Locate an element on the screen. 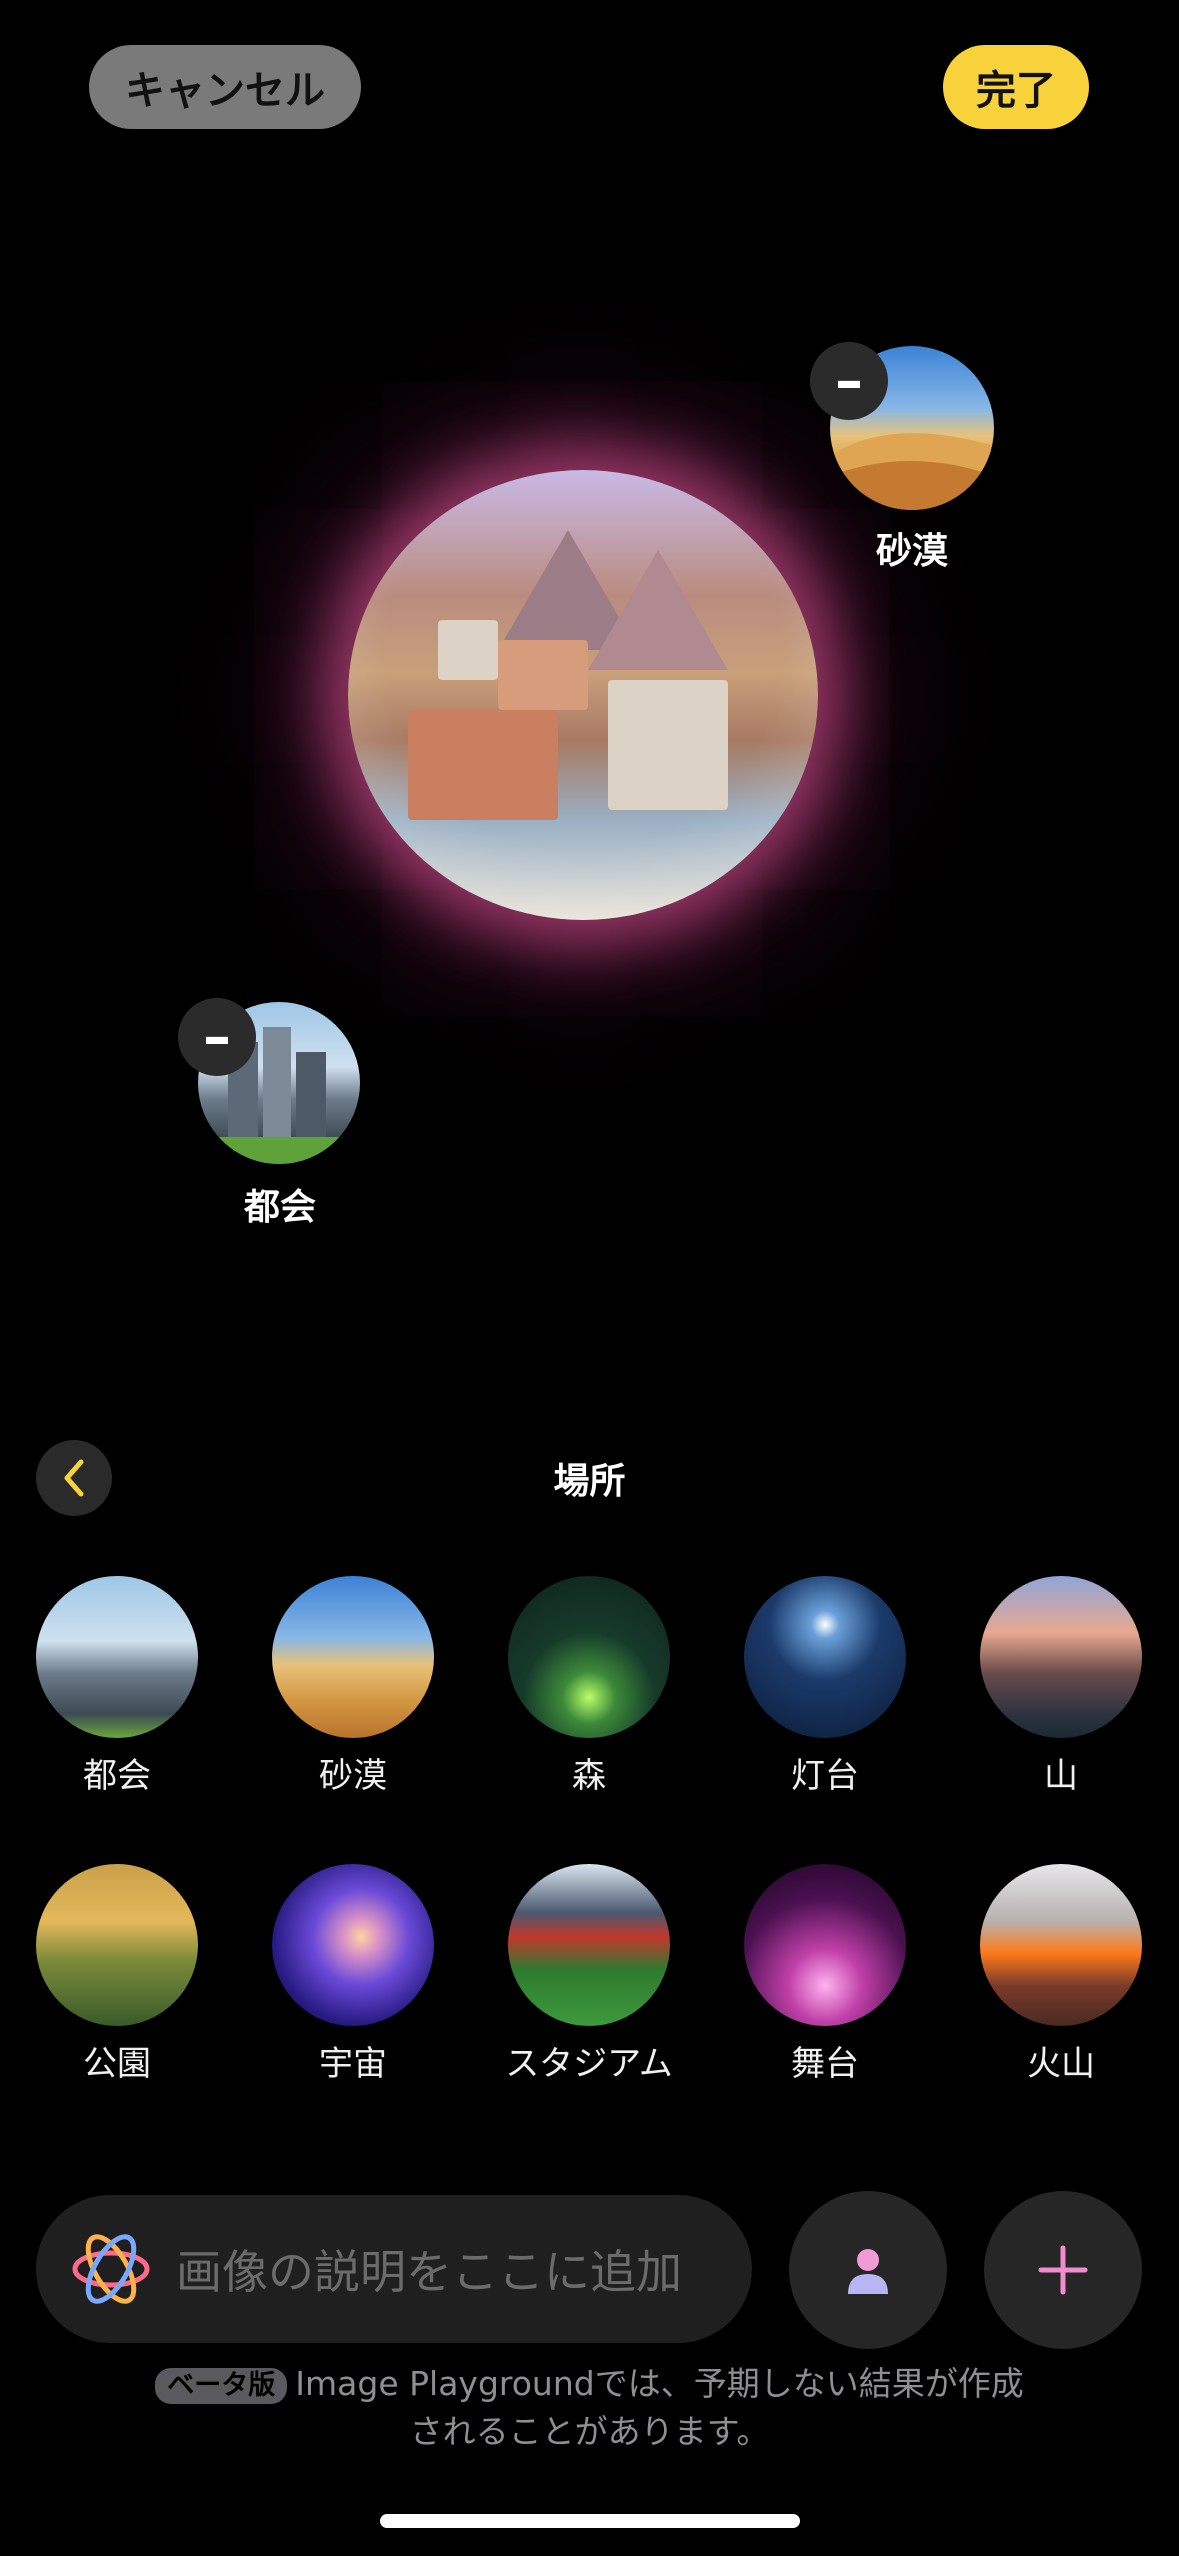 The image size is (1179, 2556). prompt-placeholder: 画像の説明をここに追加 is located at coordinates (429, 2272).